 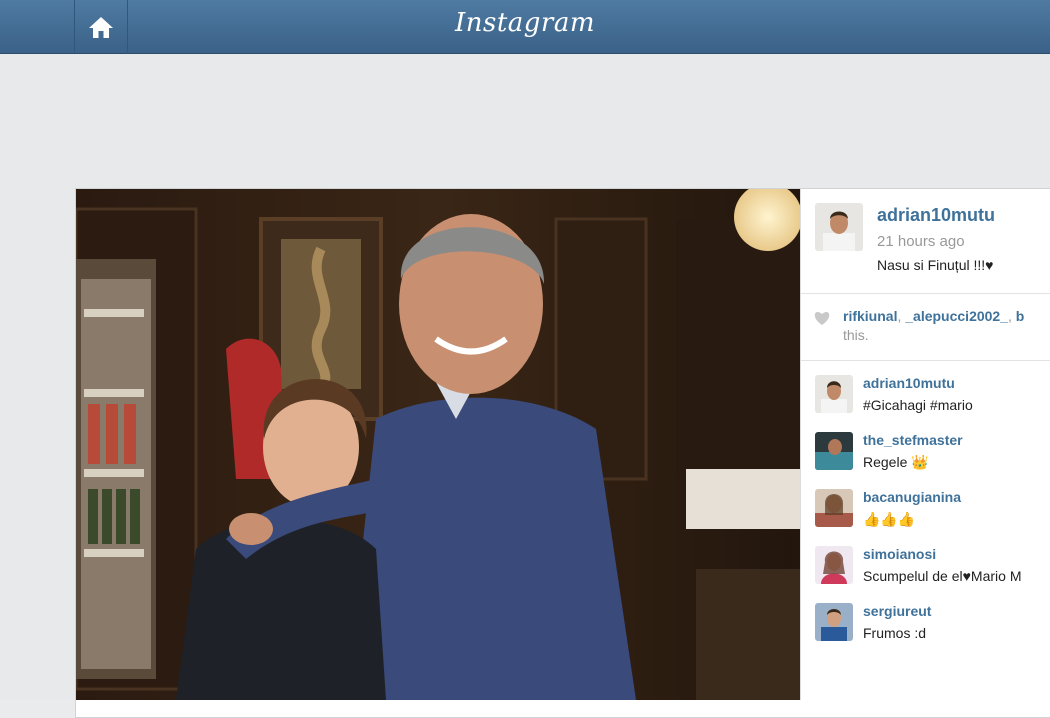 What do you see at coordinates (918, 405) in the screenshot?
I see `comment-text: #Gicahagi #mario` at bounding box center [918, 405].